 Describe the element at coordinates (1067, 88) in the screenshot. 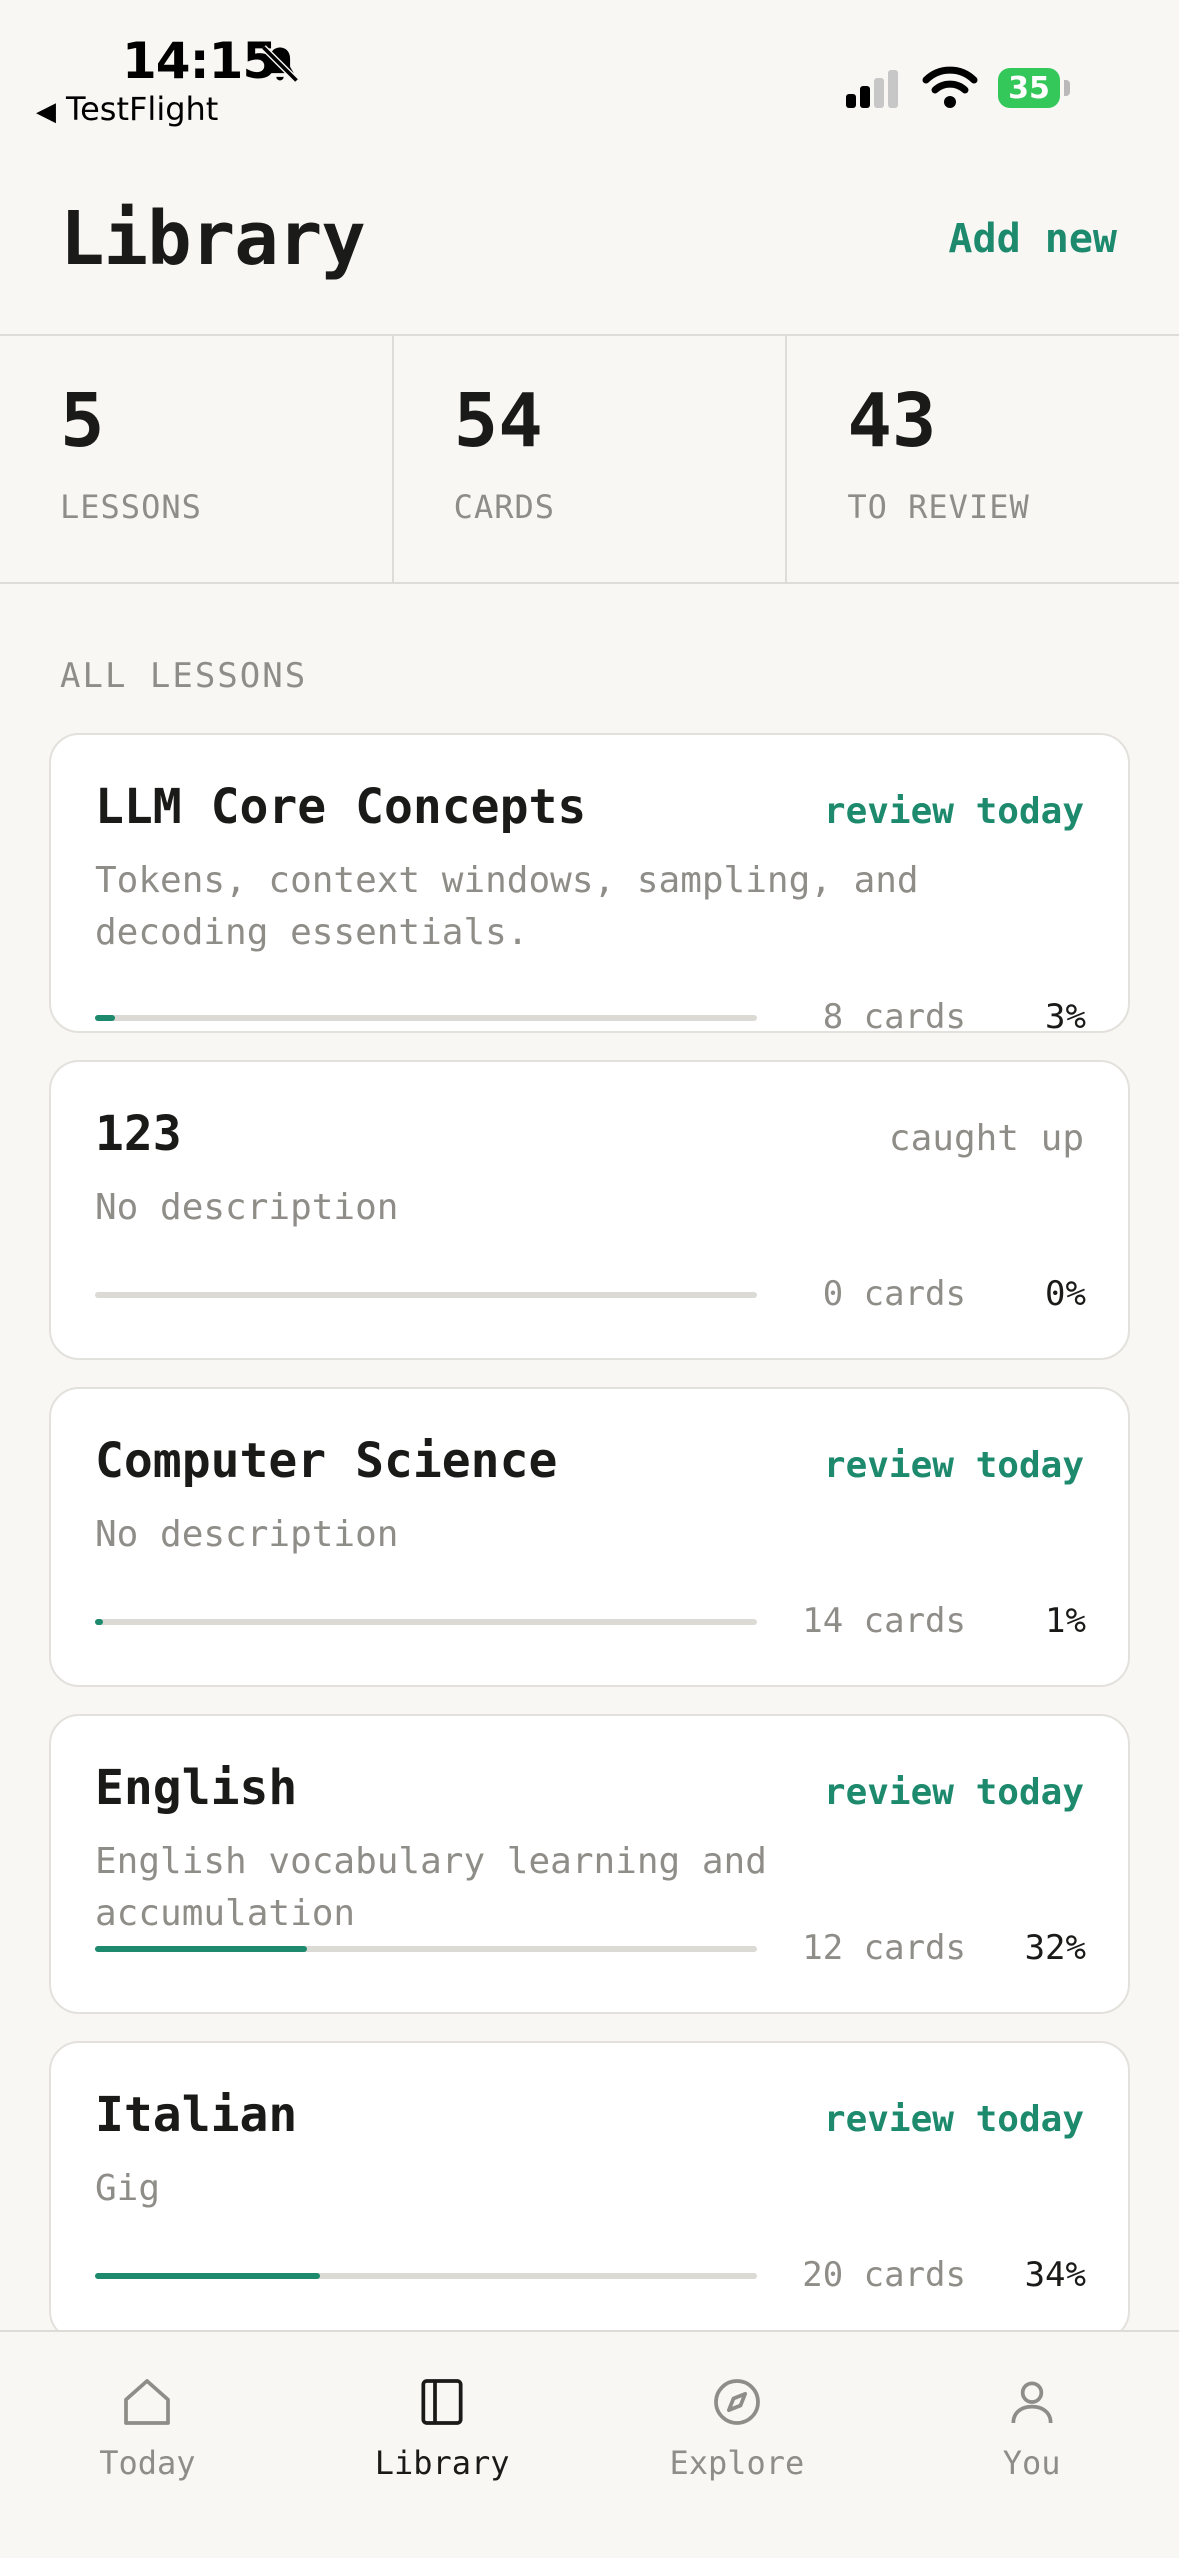

I see `battery-cap` at that location.